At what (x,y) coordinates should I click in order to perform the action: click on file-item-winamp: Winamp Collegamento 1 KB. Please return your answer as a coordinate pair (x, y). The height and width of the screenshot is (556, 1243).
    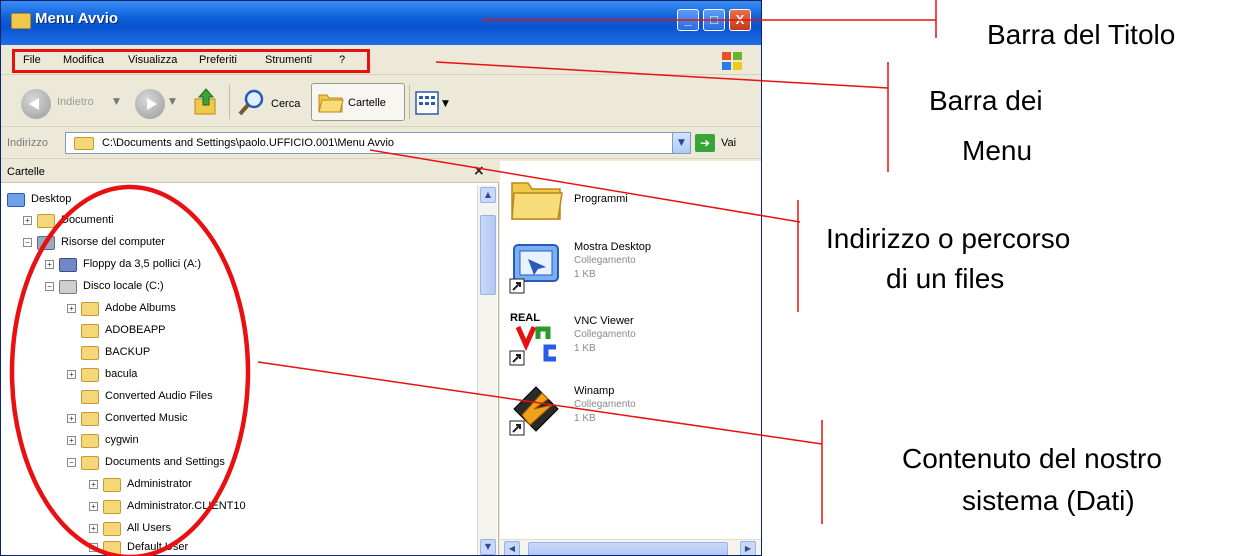
    Looking at the image, I should click on (633, 416).